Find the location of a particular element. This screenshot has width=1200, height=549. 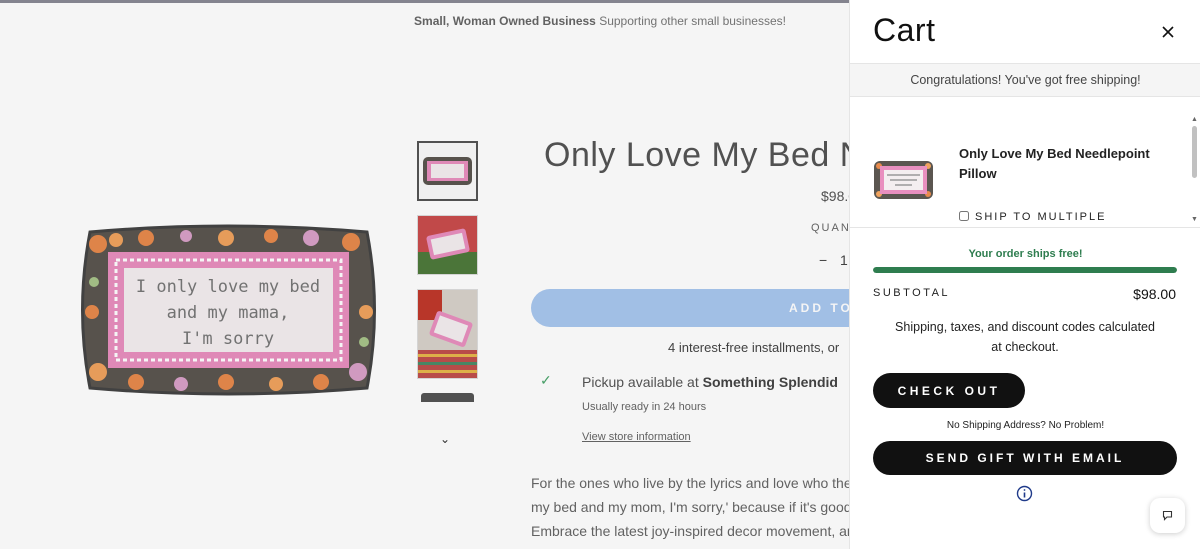

chat-icon is located at coordinates (1167, 515).